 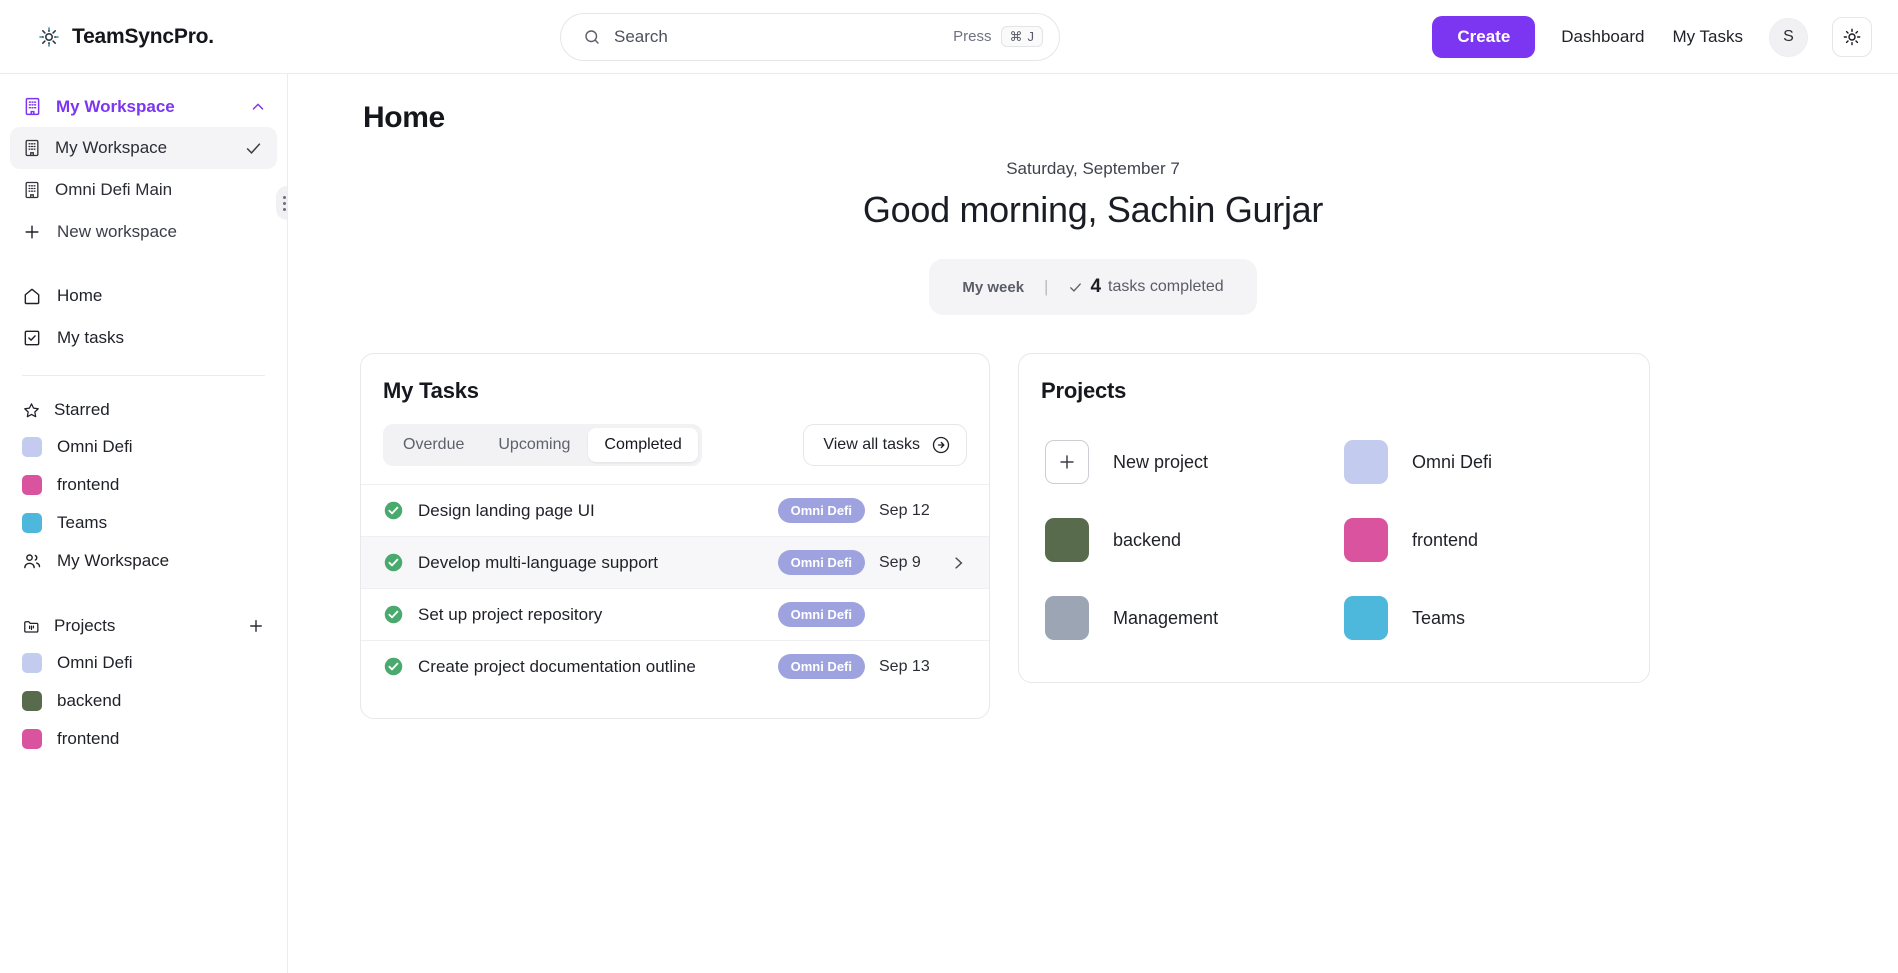 What do you see at coordinates (82, 409) in the screenshot?
I see `section-title: Starred` at bounding box center [82, 409].